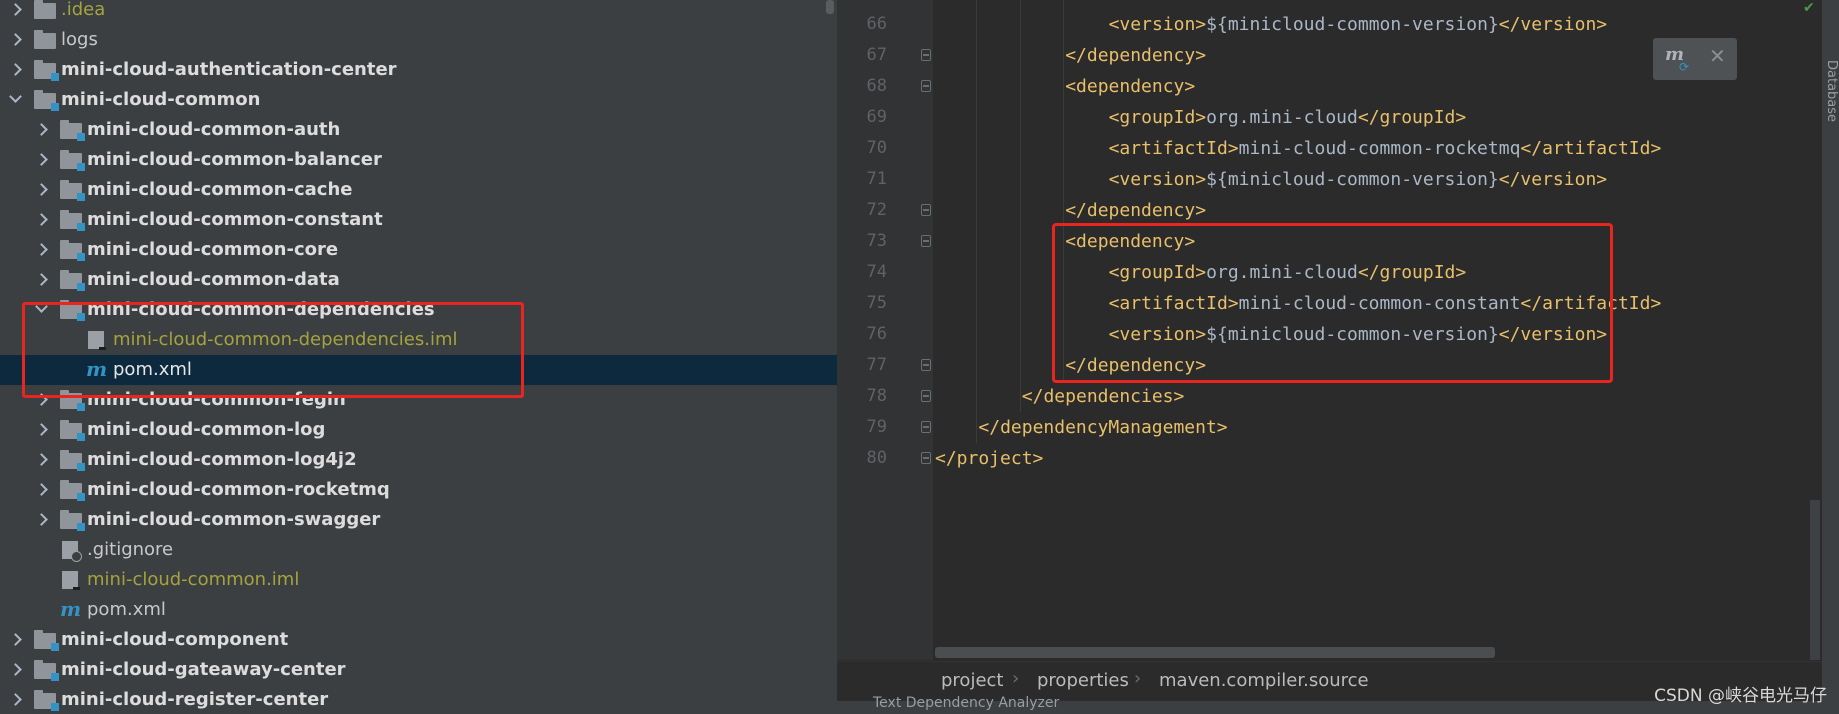 The width and height of the screenshot is (1839, 714). Describe the element at coordinates (1553, 24) in the screenshot. I see `xml-tag: </version>` at that location.